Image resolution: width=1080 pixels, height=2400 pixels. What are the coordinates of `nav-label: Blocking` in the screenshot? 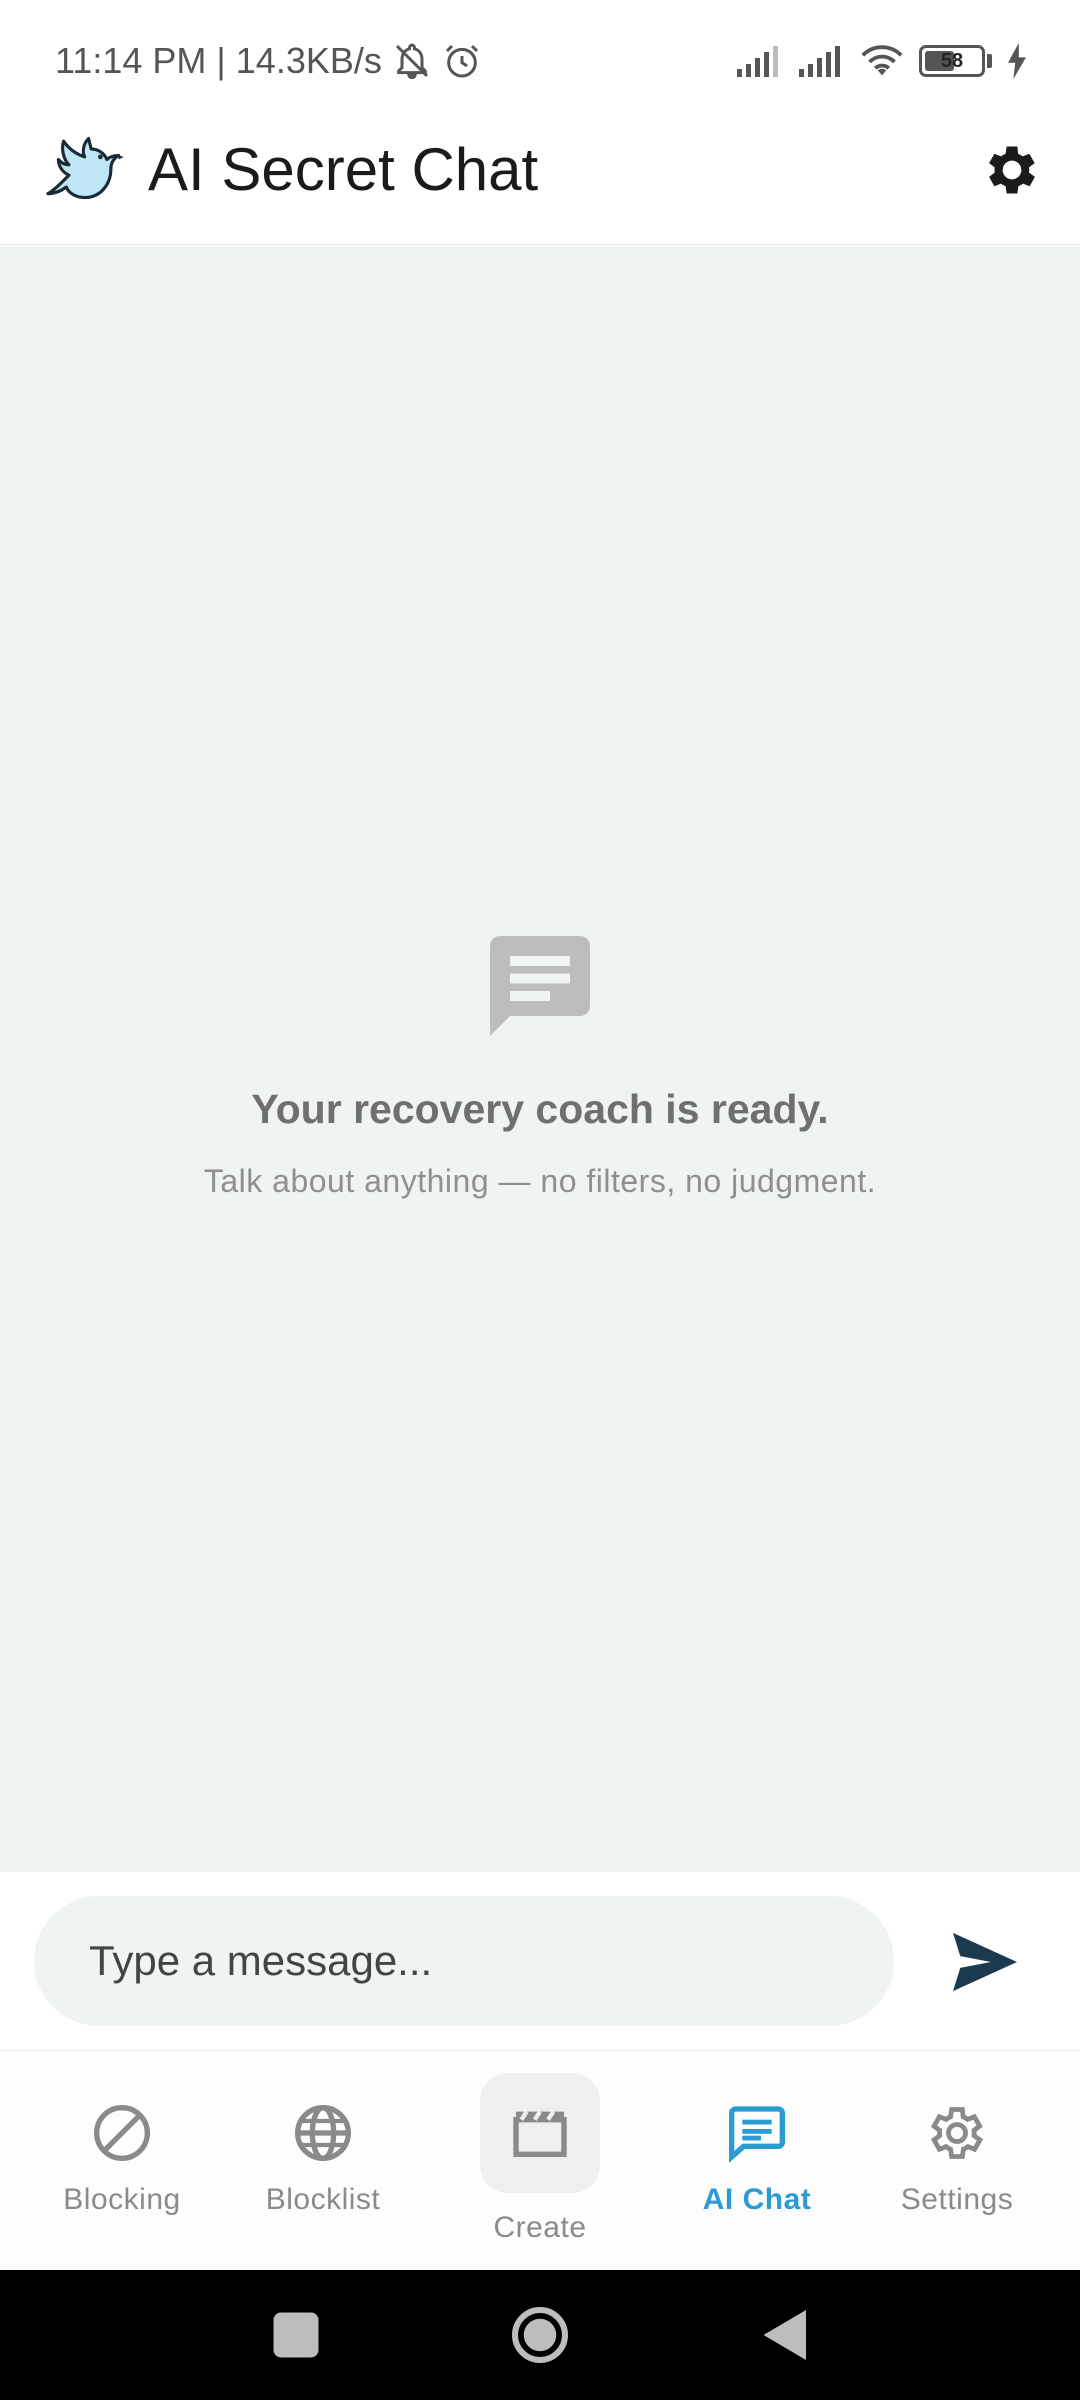 It's located at (122, 2199).